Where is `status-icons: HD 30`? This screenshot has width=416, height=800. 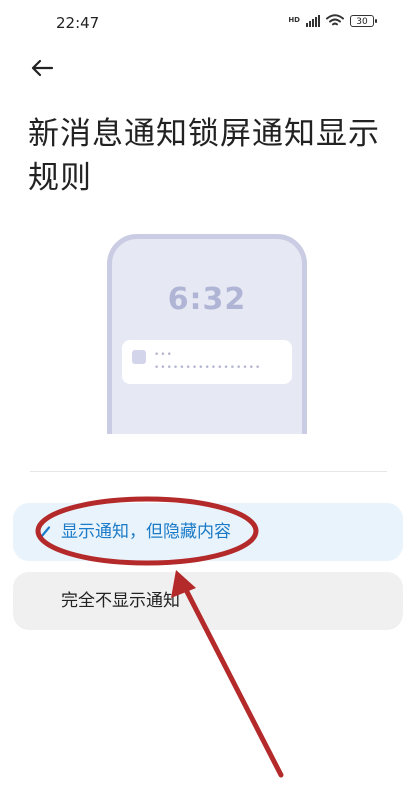 status-icons: HD 30 is located at coordinates (332, 20).